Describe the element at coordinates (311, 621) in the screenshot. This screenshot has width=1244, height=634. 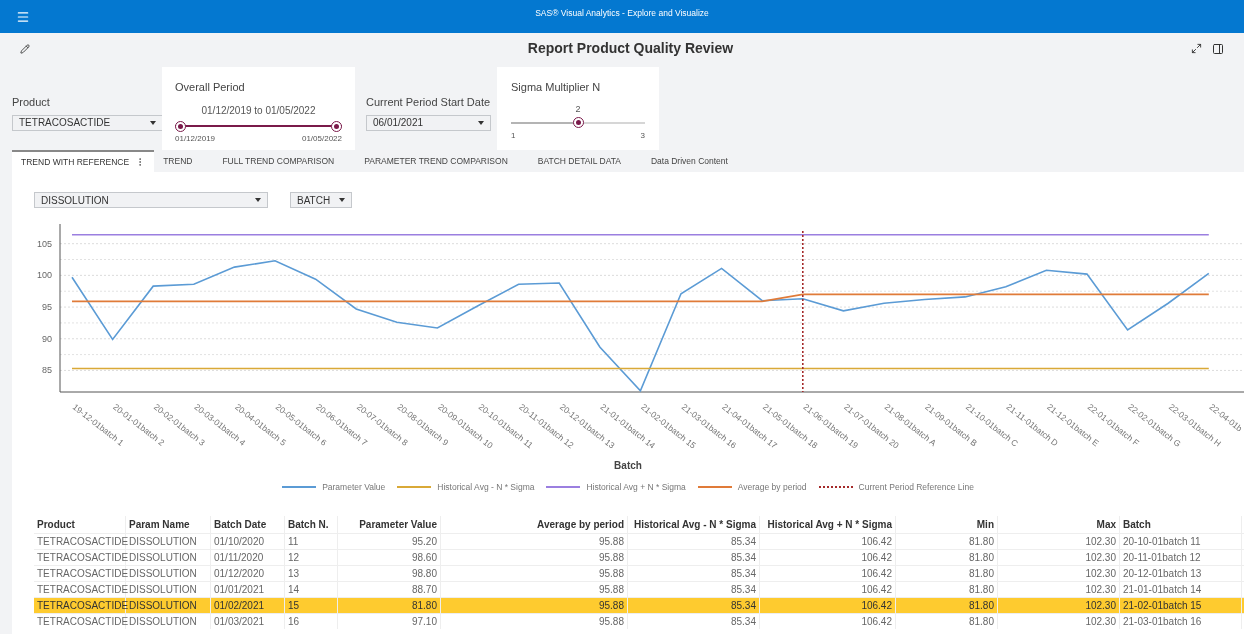
I see `table-cell: 16` at that location.